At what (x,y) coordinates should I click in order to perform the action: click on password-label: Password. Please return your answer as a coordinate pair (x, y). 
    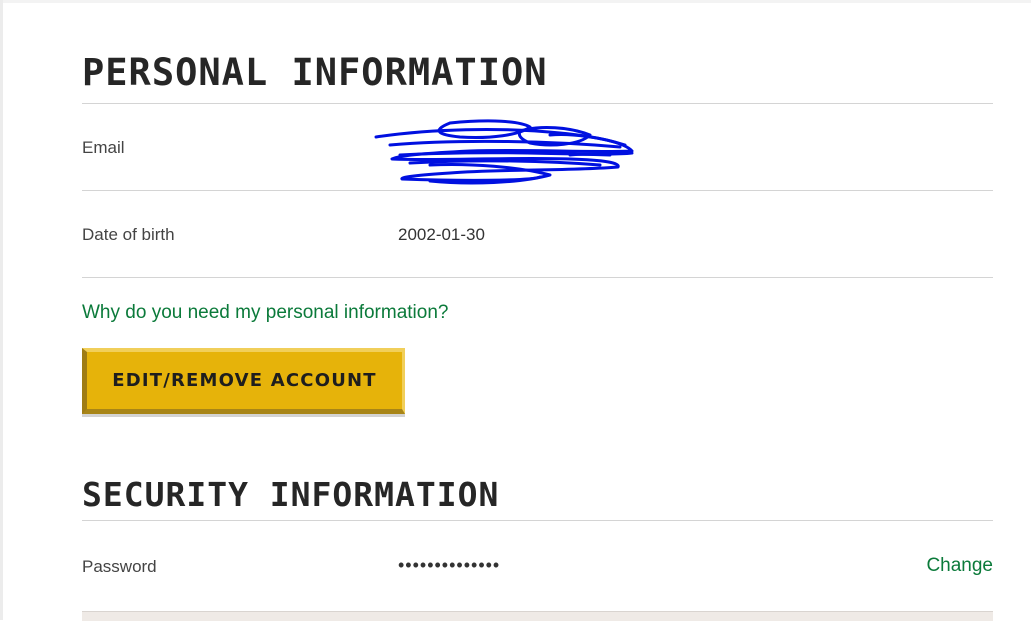
    Looking at the image, I should click on (119, 566).